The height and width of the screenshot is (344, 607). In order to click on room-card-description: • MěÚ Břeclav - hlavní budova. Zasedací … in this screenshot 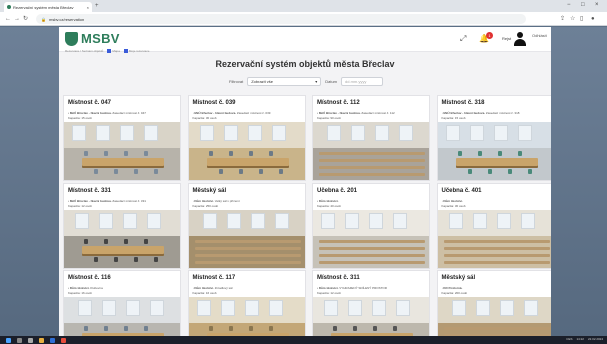, I will do `click(249, 113)`.